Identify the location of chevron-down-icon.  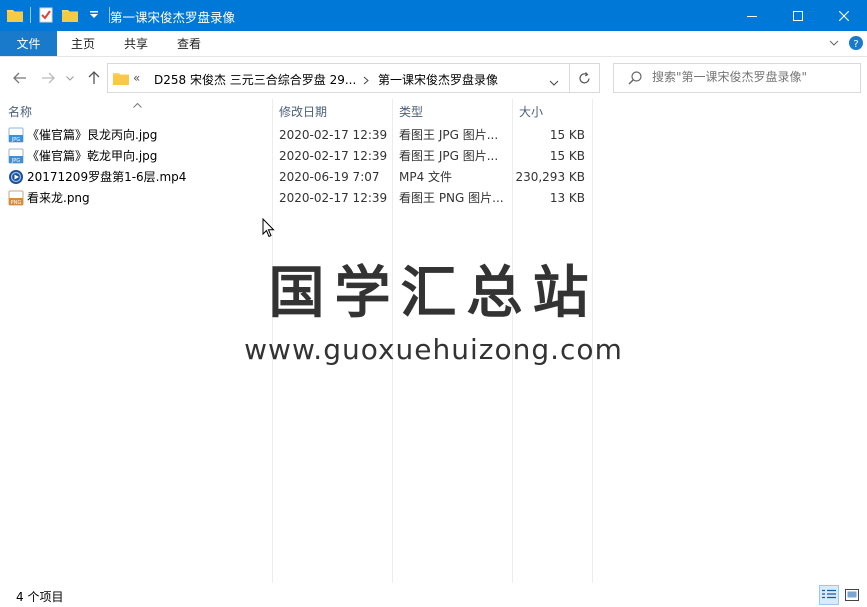
(70, 78).